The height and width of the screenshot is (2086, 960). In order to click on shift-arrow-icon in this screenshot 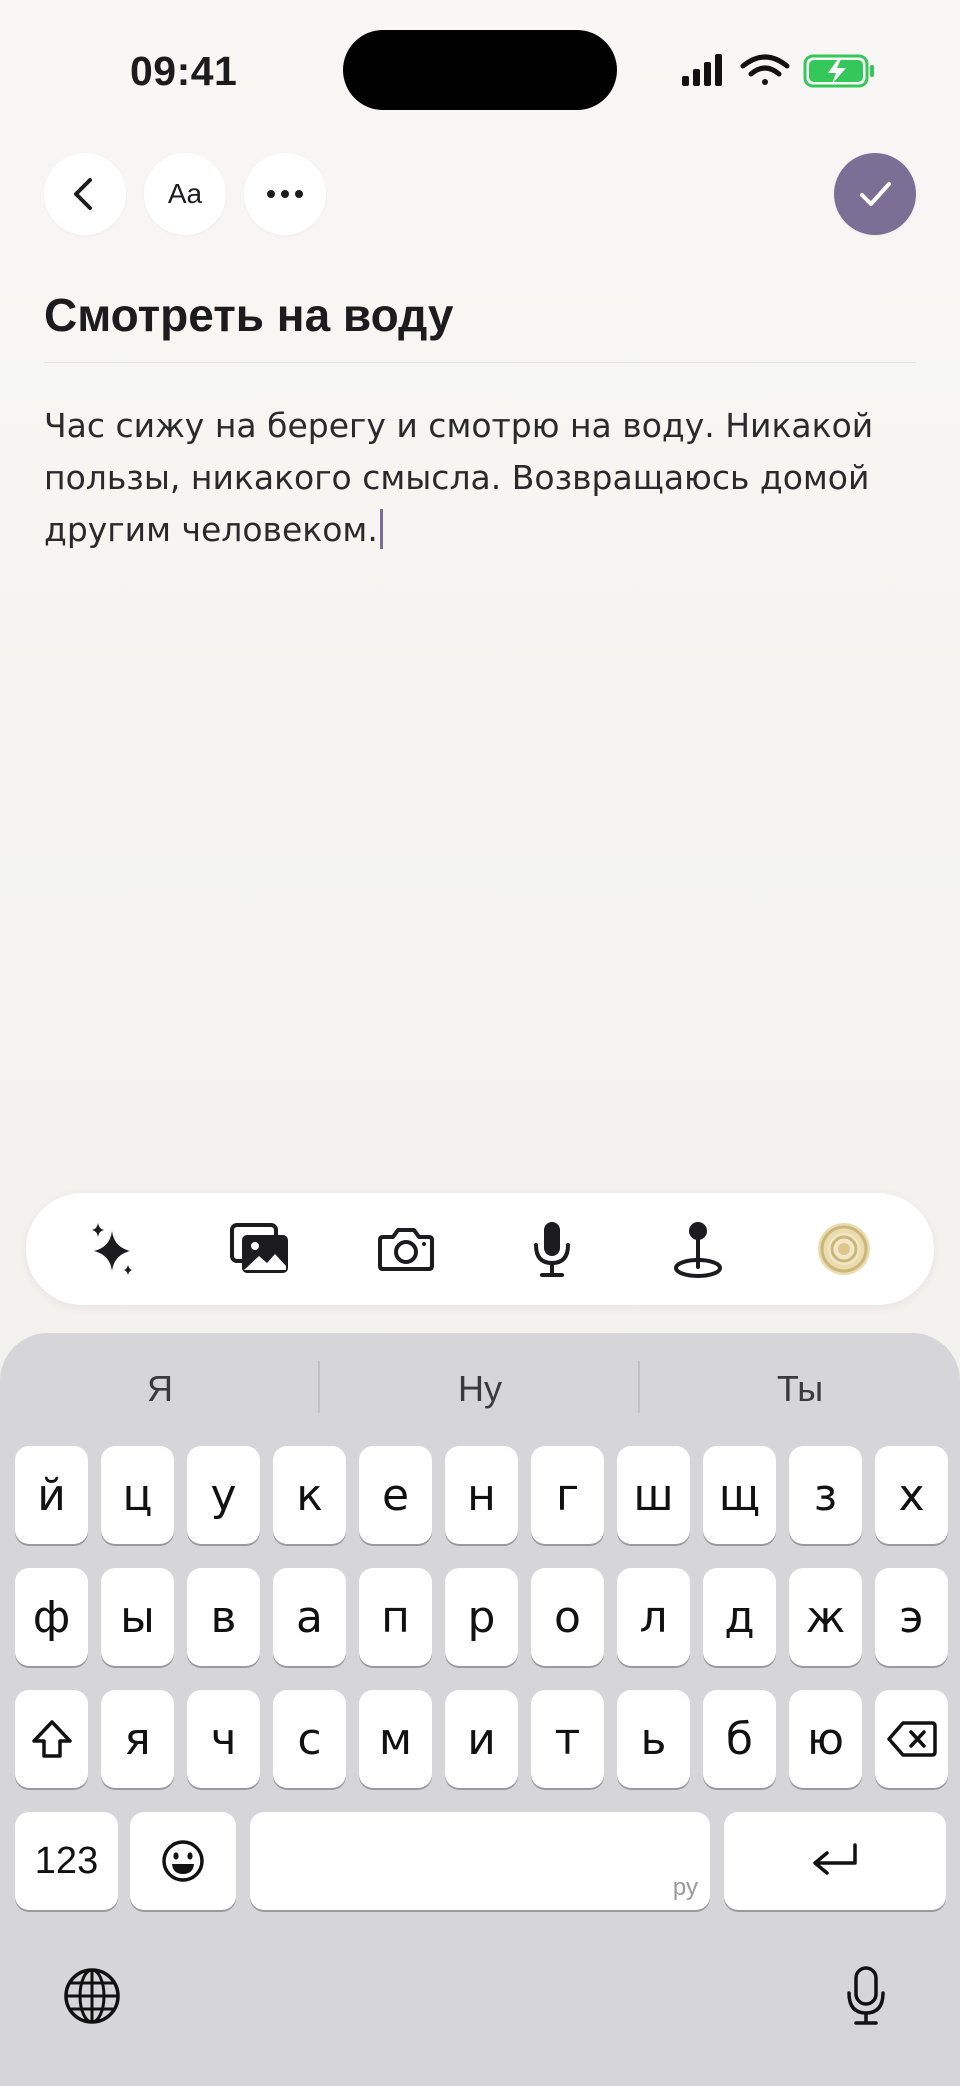, I will do `click(51, 1739)`.